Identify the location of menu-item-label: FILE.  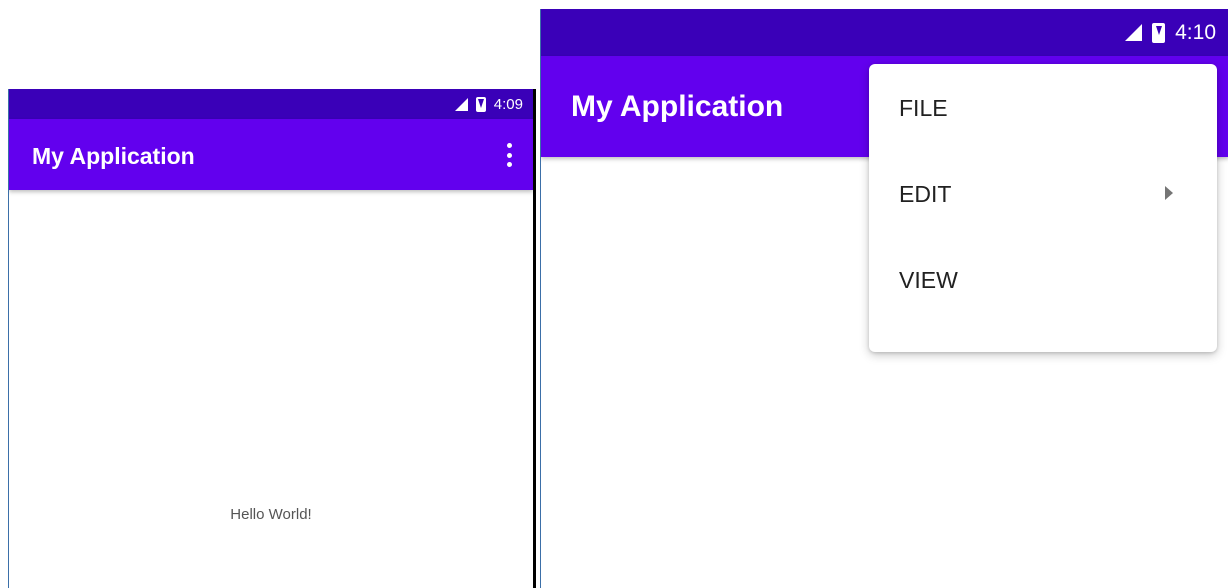
(923, 108).